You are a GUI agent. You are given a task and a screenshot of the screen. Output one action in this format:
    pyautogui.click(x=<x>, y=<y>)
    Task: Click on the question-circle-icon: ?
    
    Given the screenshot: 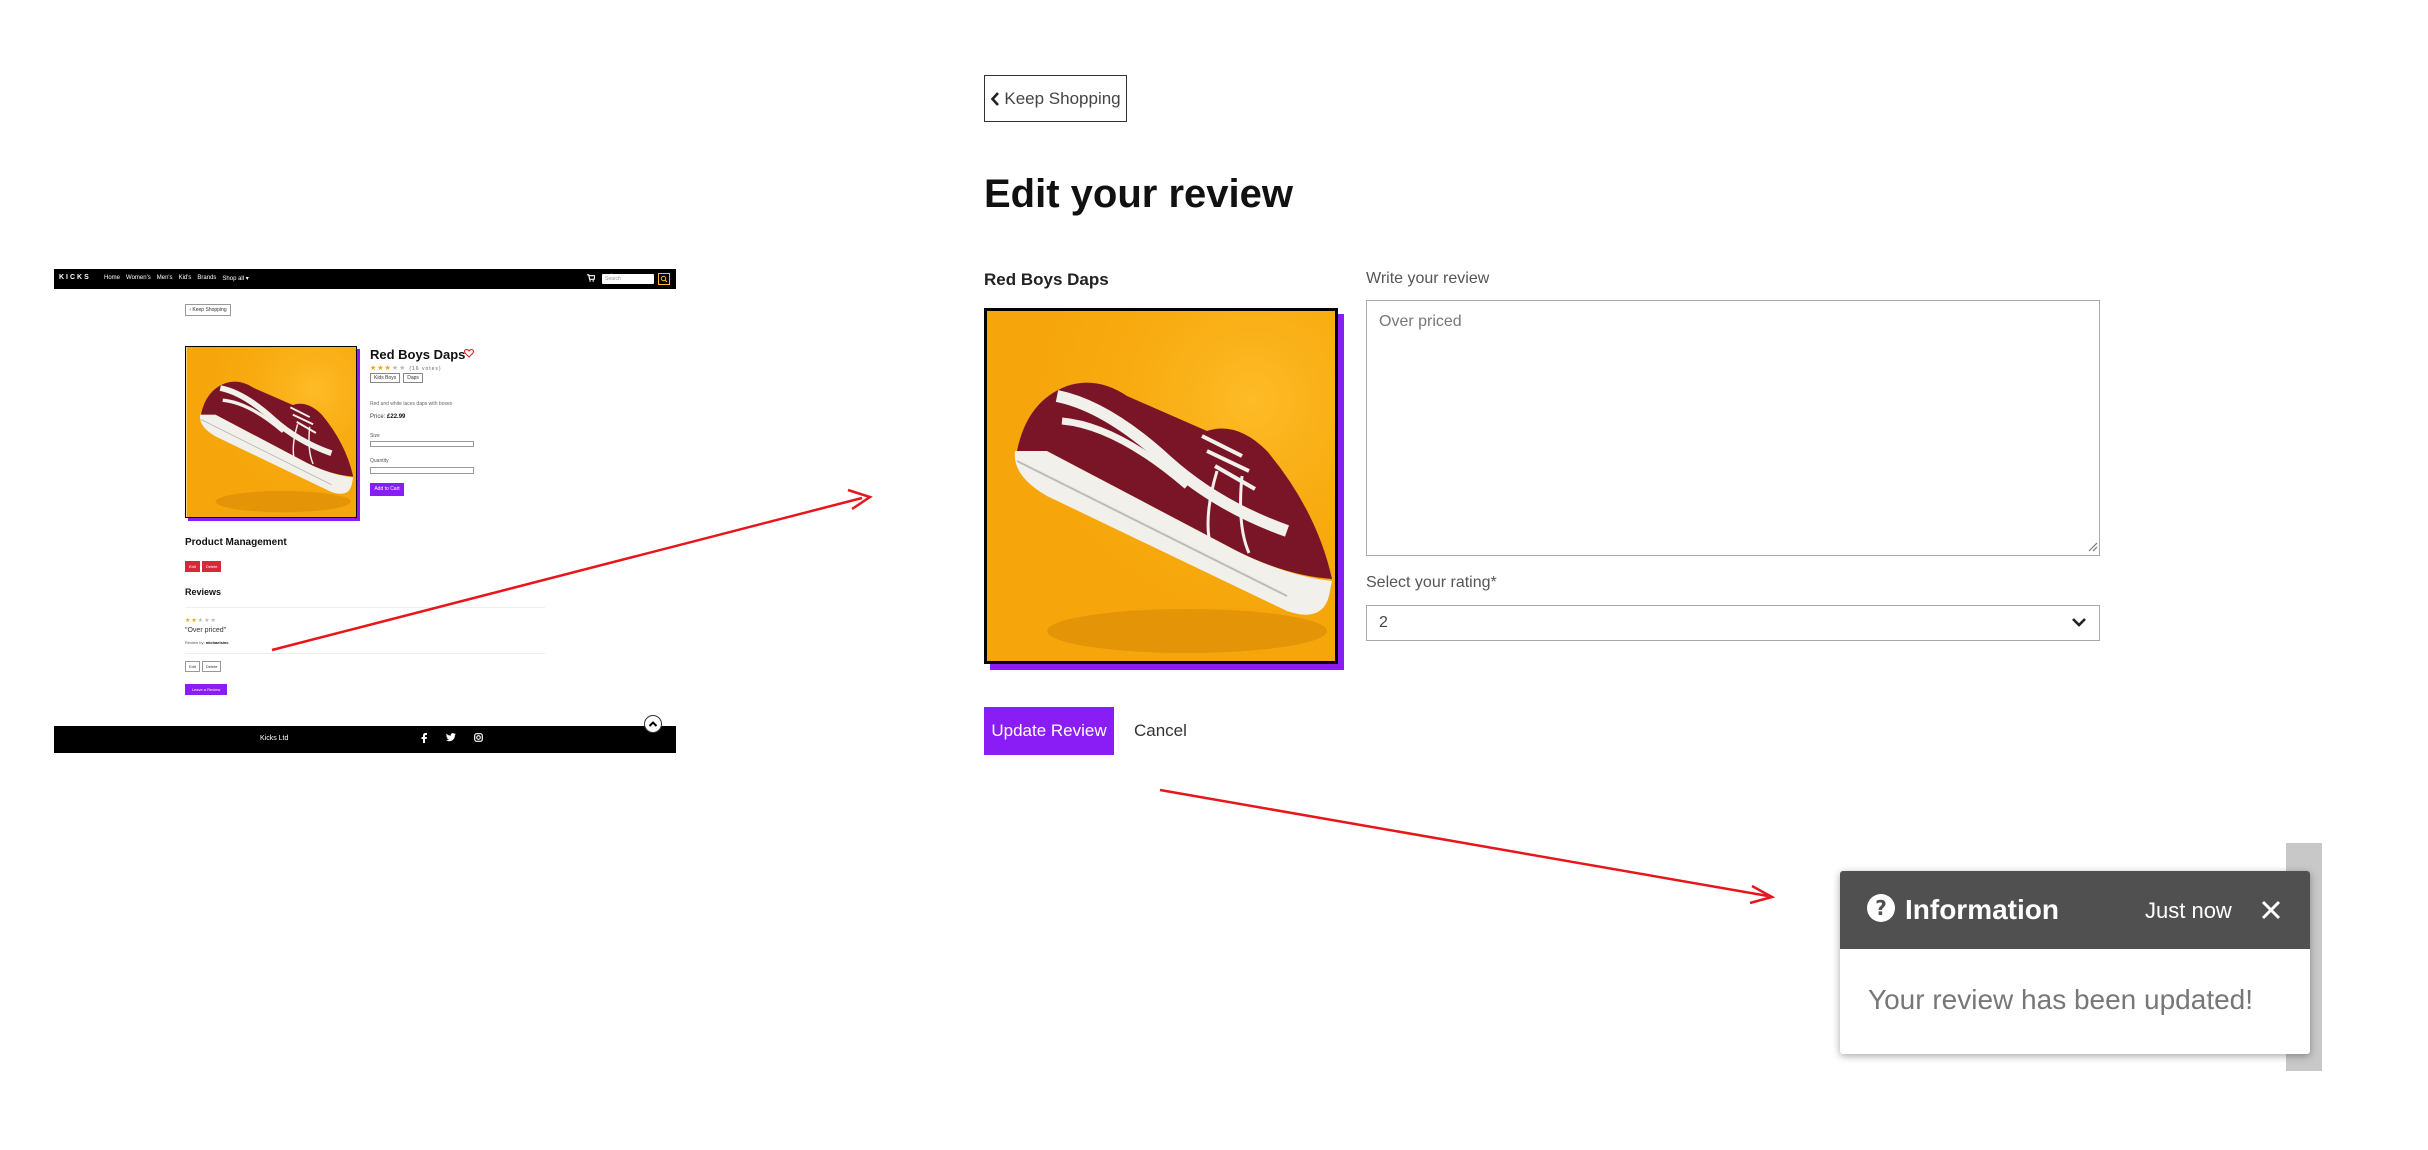 What is the action you would take?
    pyautogui.click(x=1881, y=908)
    